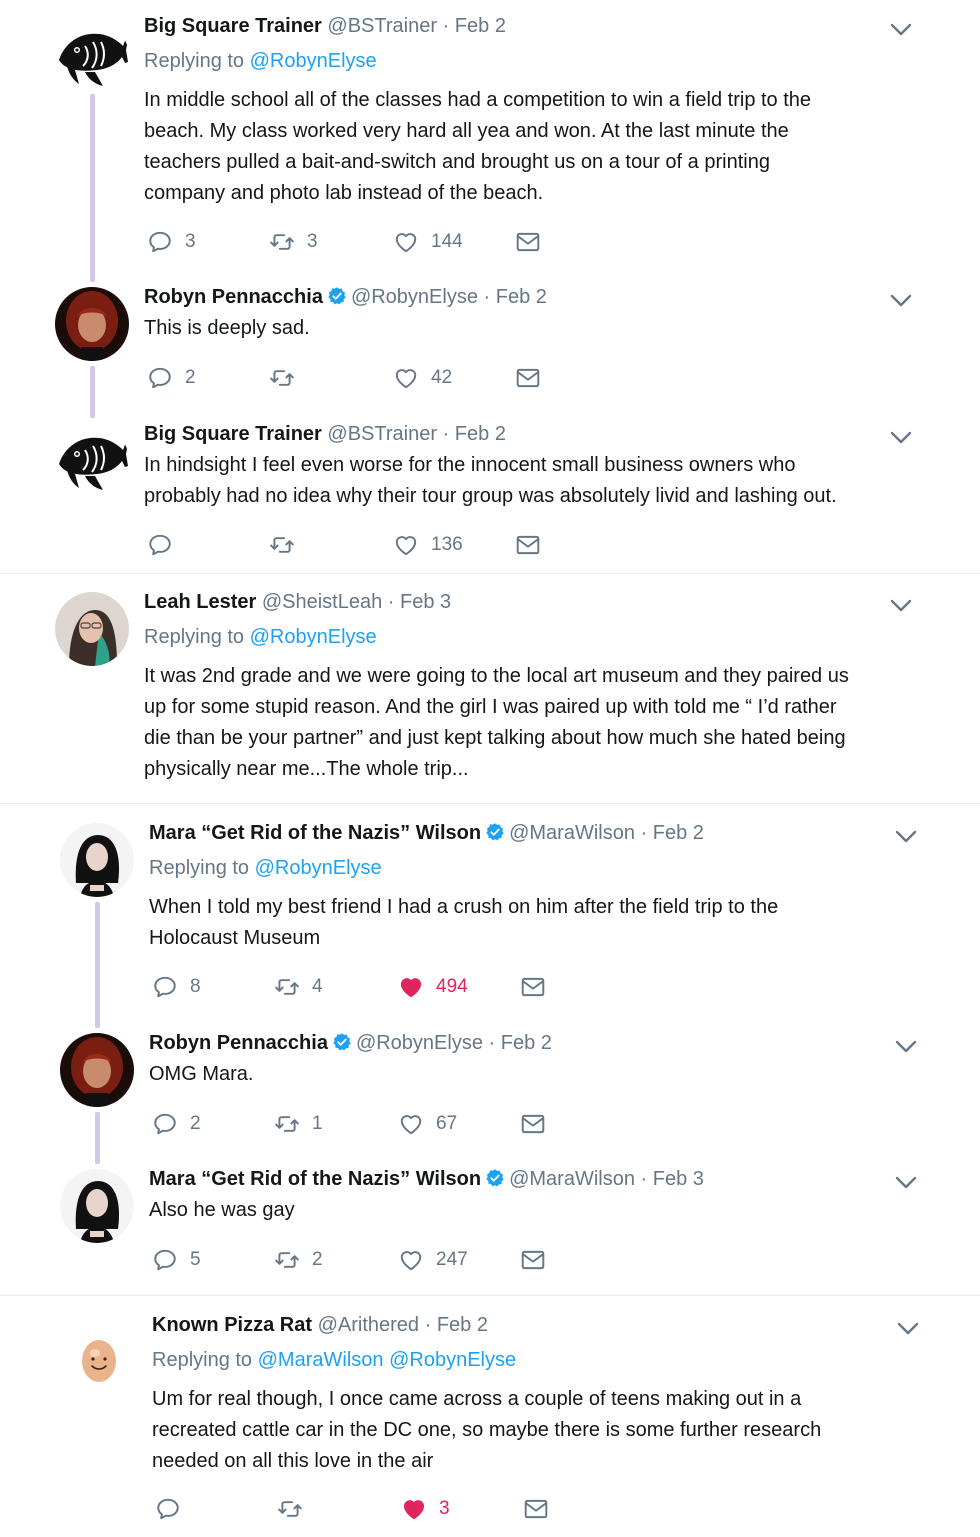 This screenshot has width=980, height=1537. Describe the element at coordinates (290, 1509) in the screenshot. I see `retweet-icon` at that location.